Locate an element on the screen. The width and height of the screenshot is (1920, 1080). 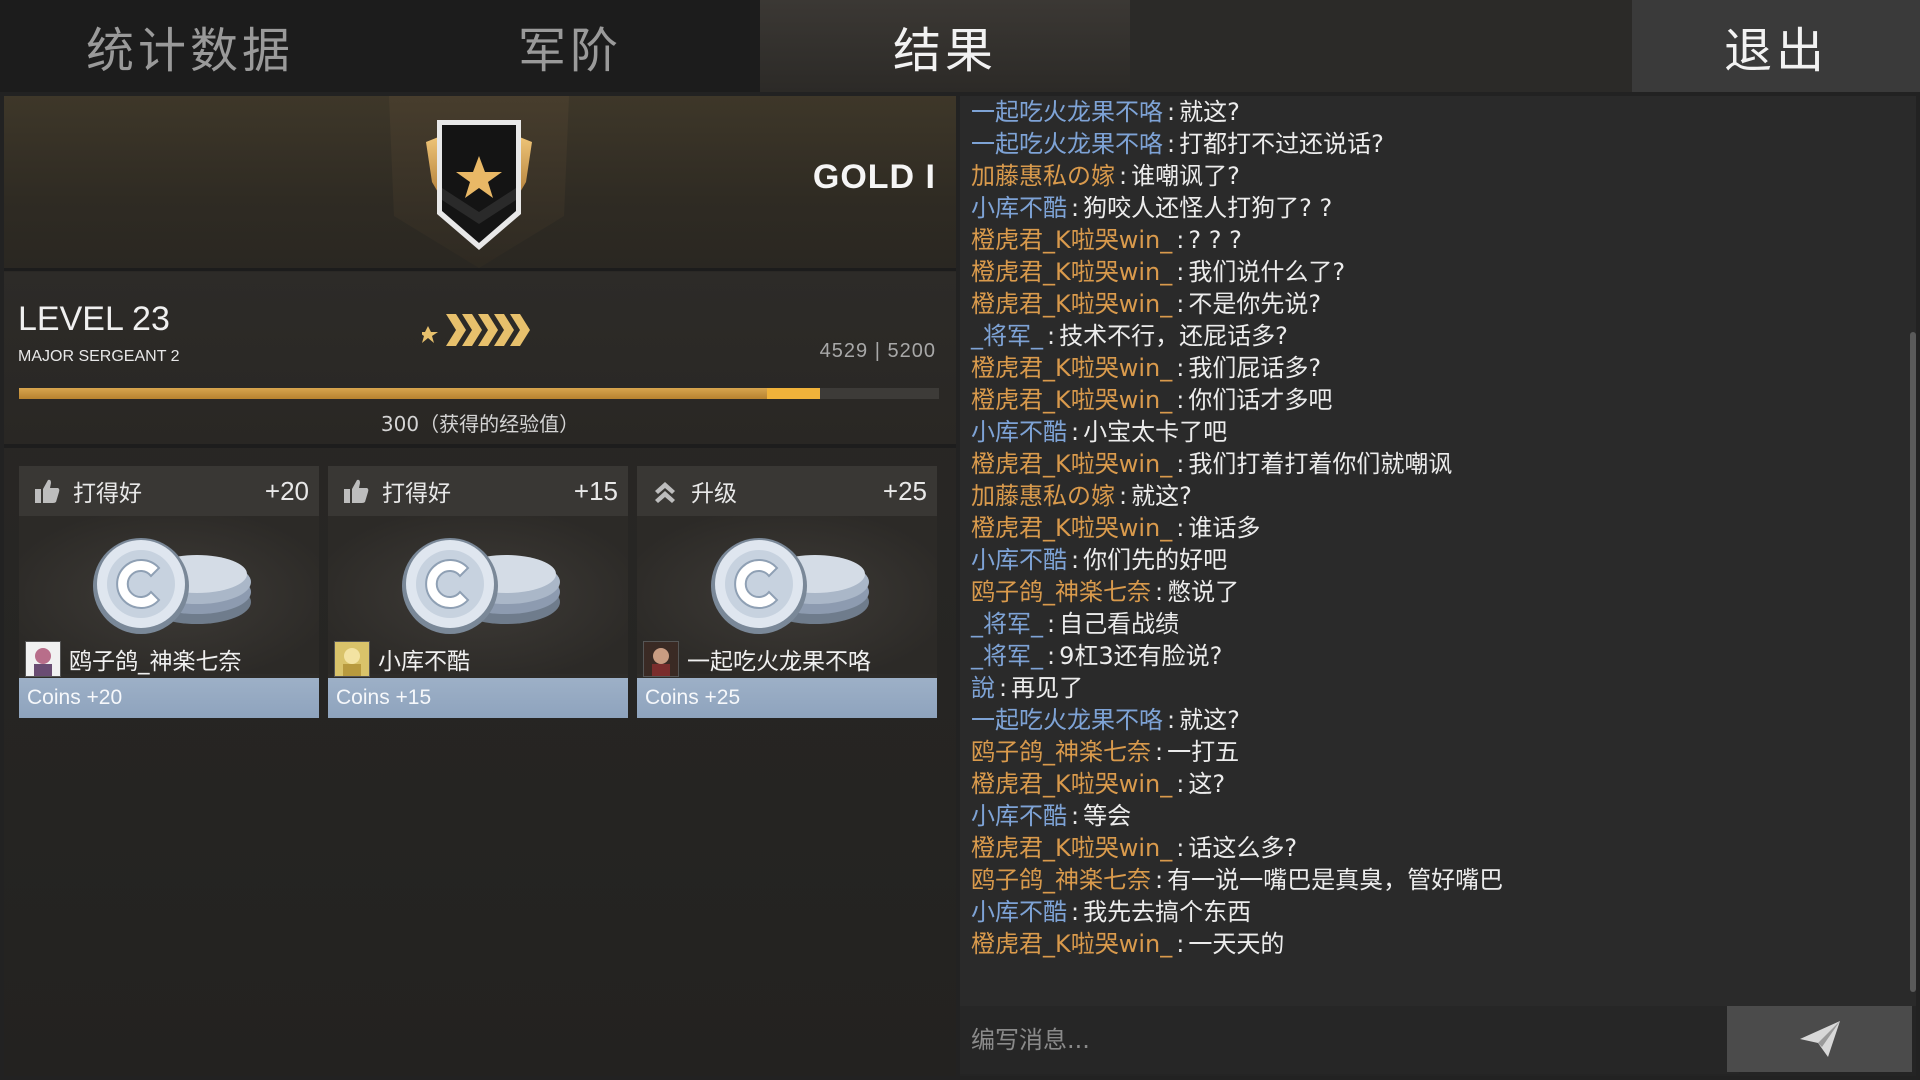
xp-current: 4529 is located at coordinates (844, 351).